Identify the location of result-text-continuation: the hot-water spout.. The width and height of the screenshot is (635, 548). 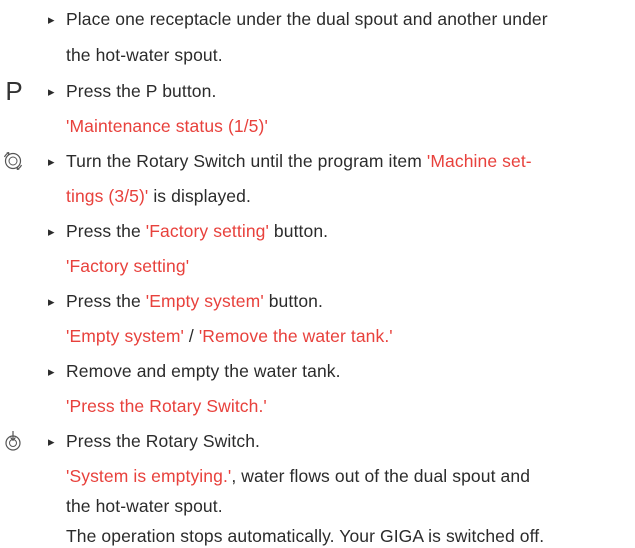
(144, 506).